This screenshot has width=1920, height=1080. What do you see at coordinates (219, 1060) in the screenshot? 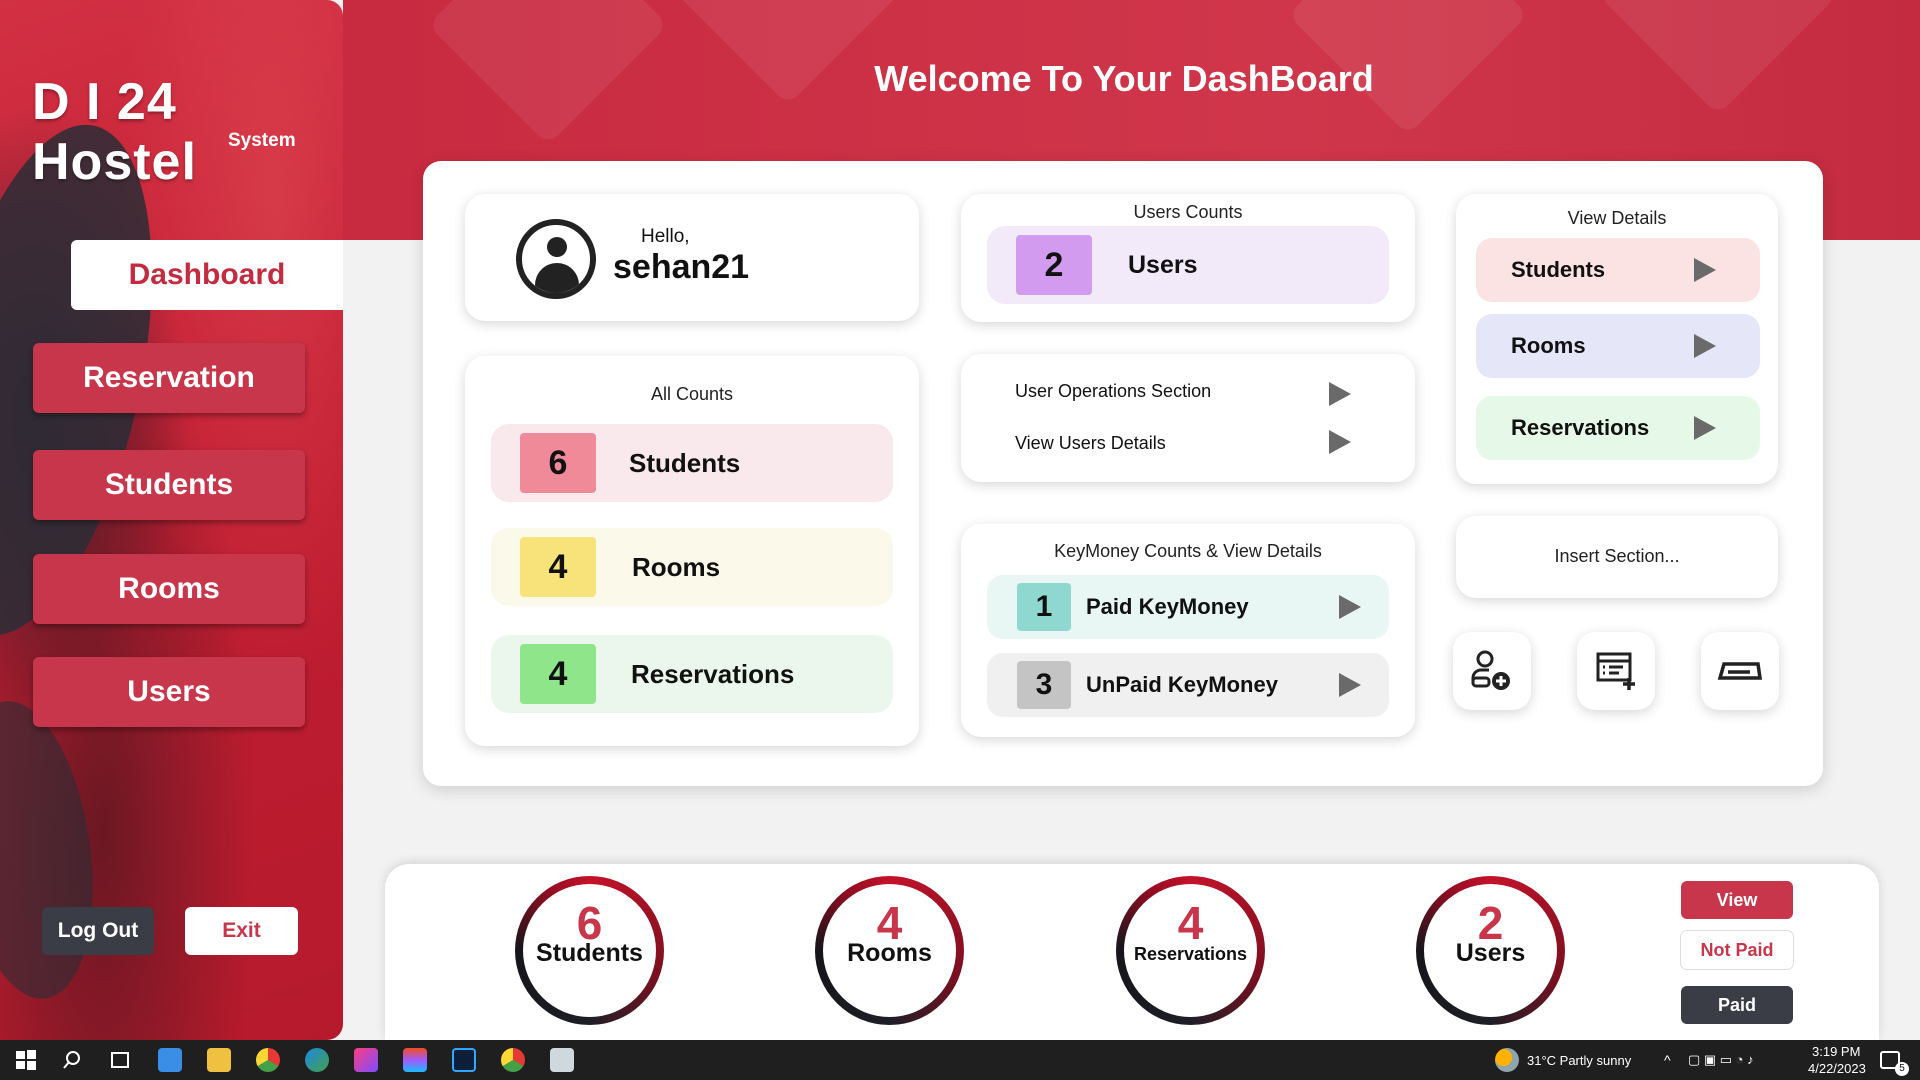
I see `file-explorer-icon` at bounding box center [219, 1060].